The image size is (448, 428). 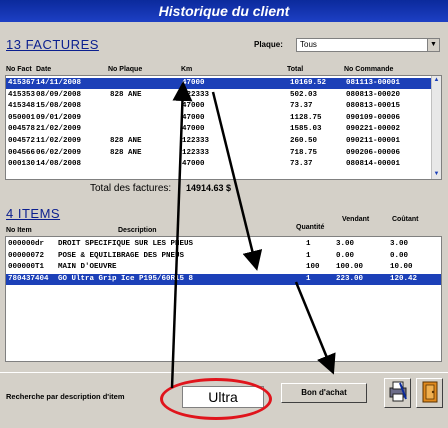 What do you see at coordinates (373, 152) in the screenshot?
I see `table-cell: 090206-00006` at bounding box center [373, 152].